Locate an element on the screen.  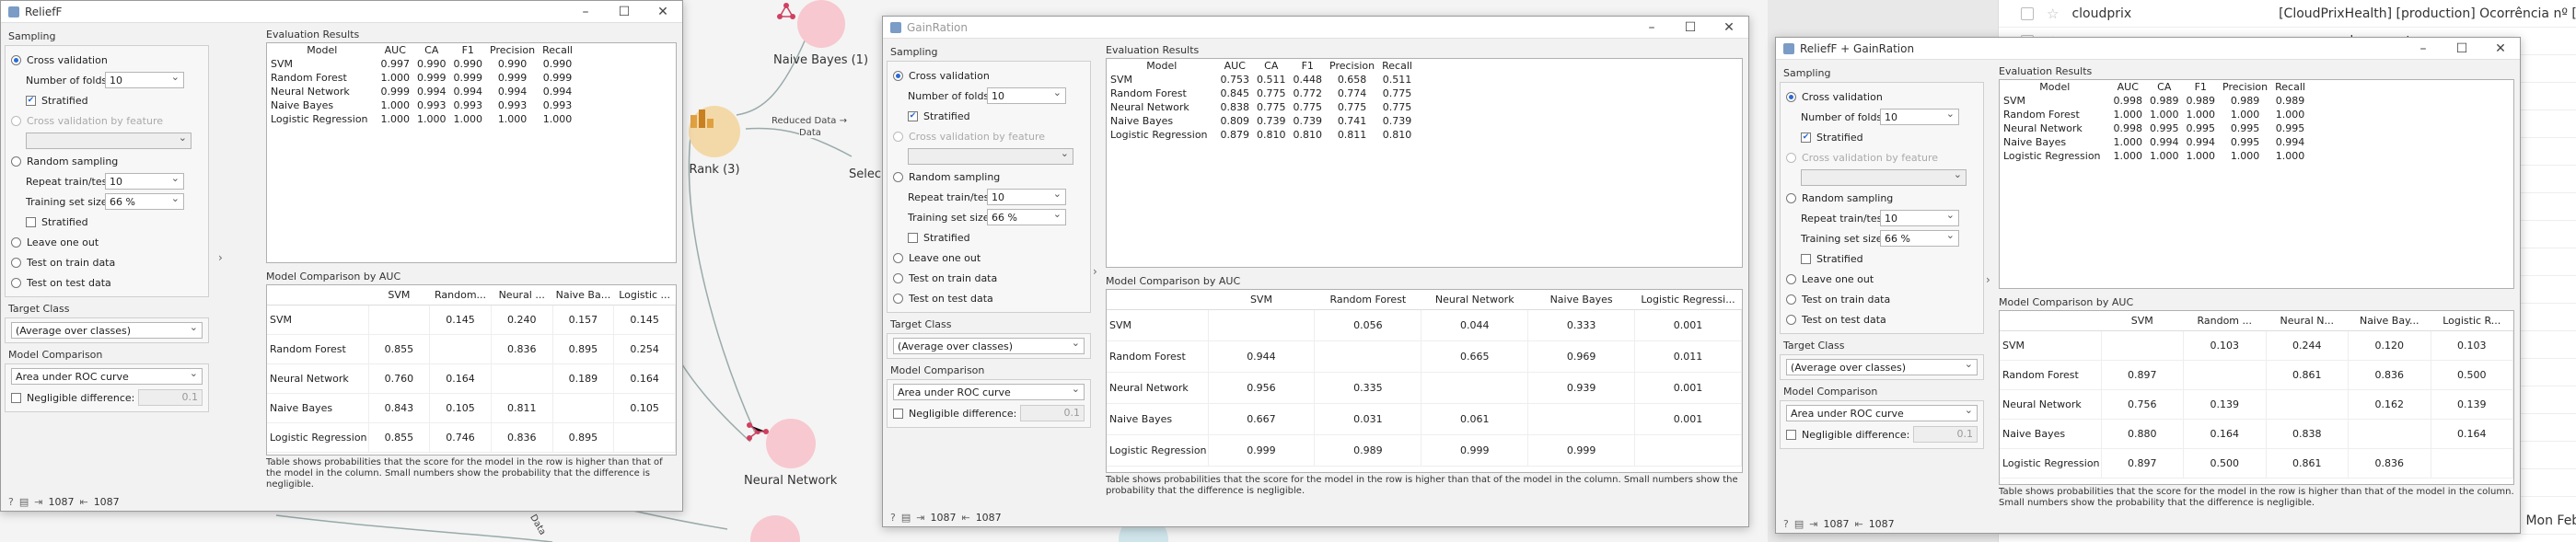
test-on-train-radio: Test on train data is located at coordinates (989, 278).